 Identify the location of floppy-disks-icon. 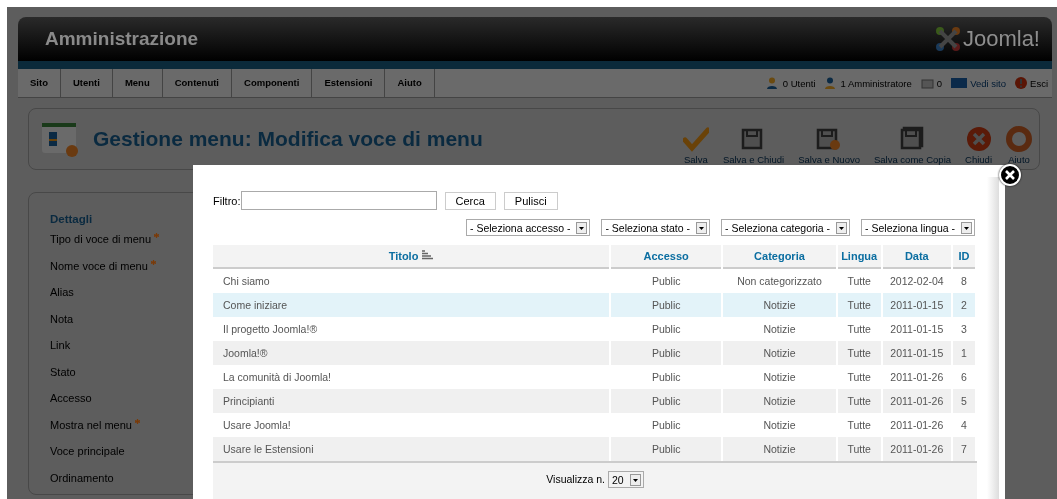
(912, 139).